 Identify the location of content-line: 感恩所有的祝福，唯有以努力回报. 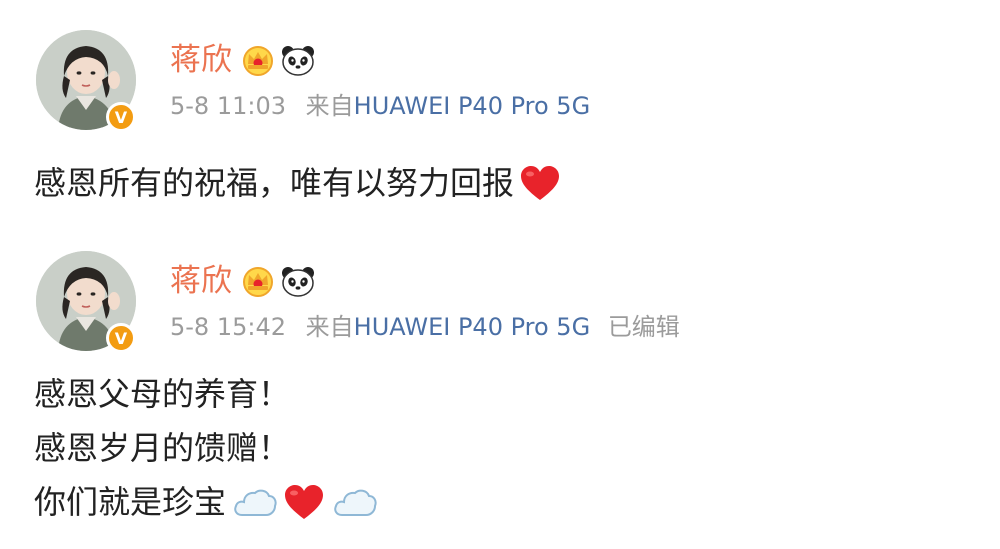
(298, 183).